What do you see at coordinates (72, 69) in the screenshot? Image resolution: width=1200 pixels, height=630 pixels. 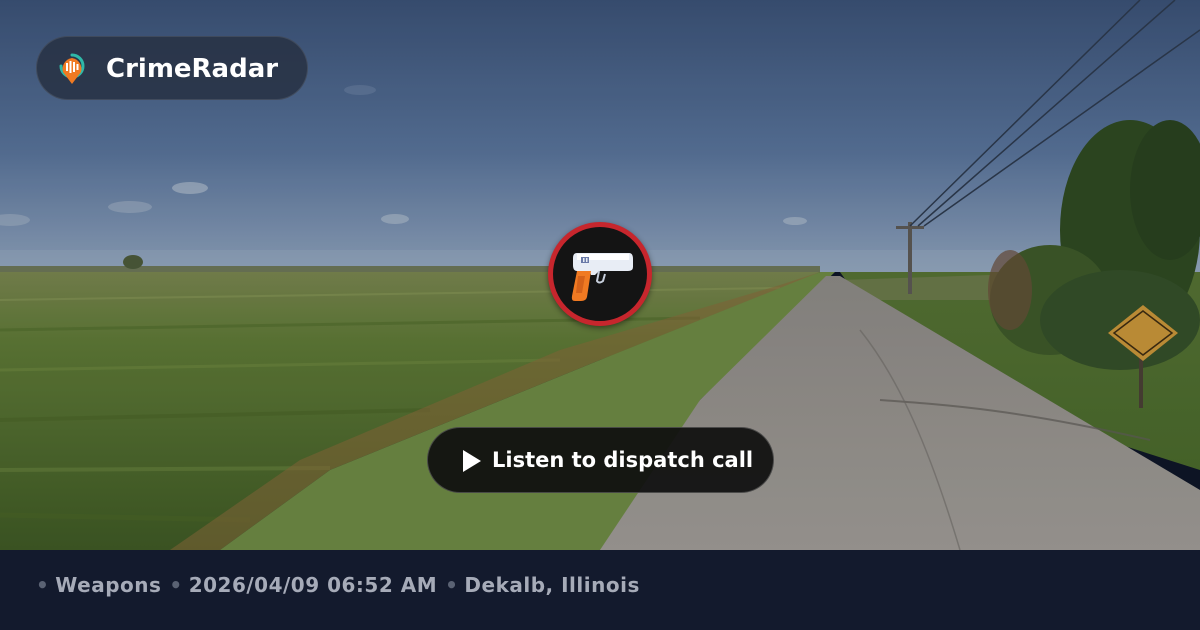 I see `radar-pin-icon` at bounding box center [72, 69].